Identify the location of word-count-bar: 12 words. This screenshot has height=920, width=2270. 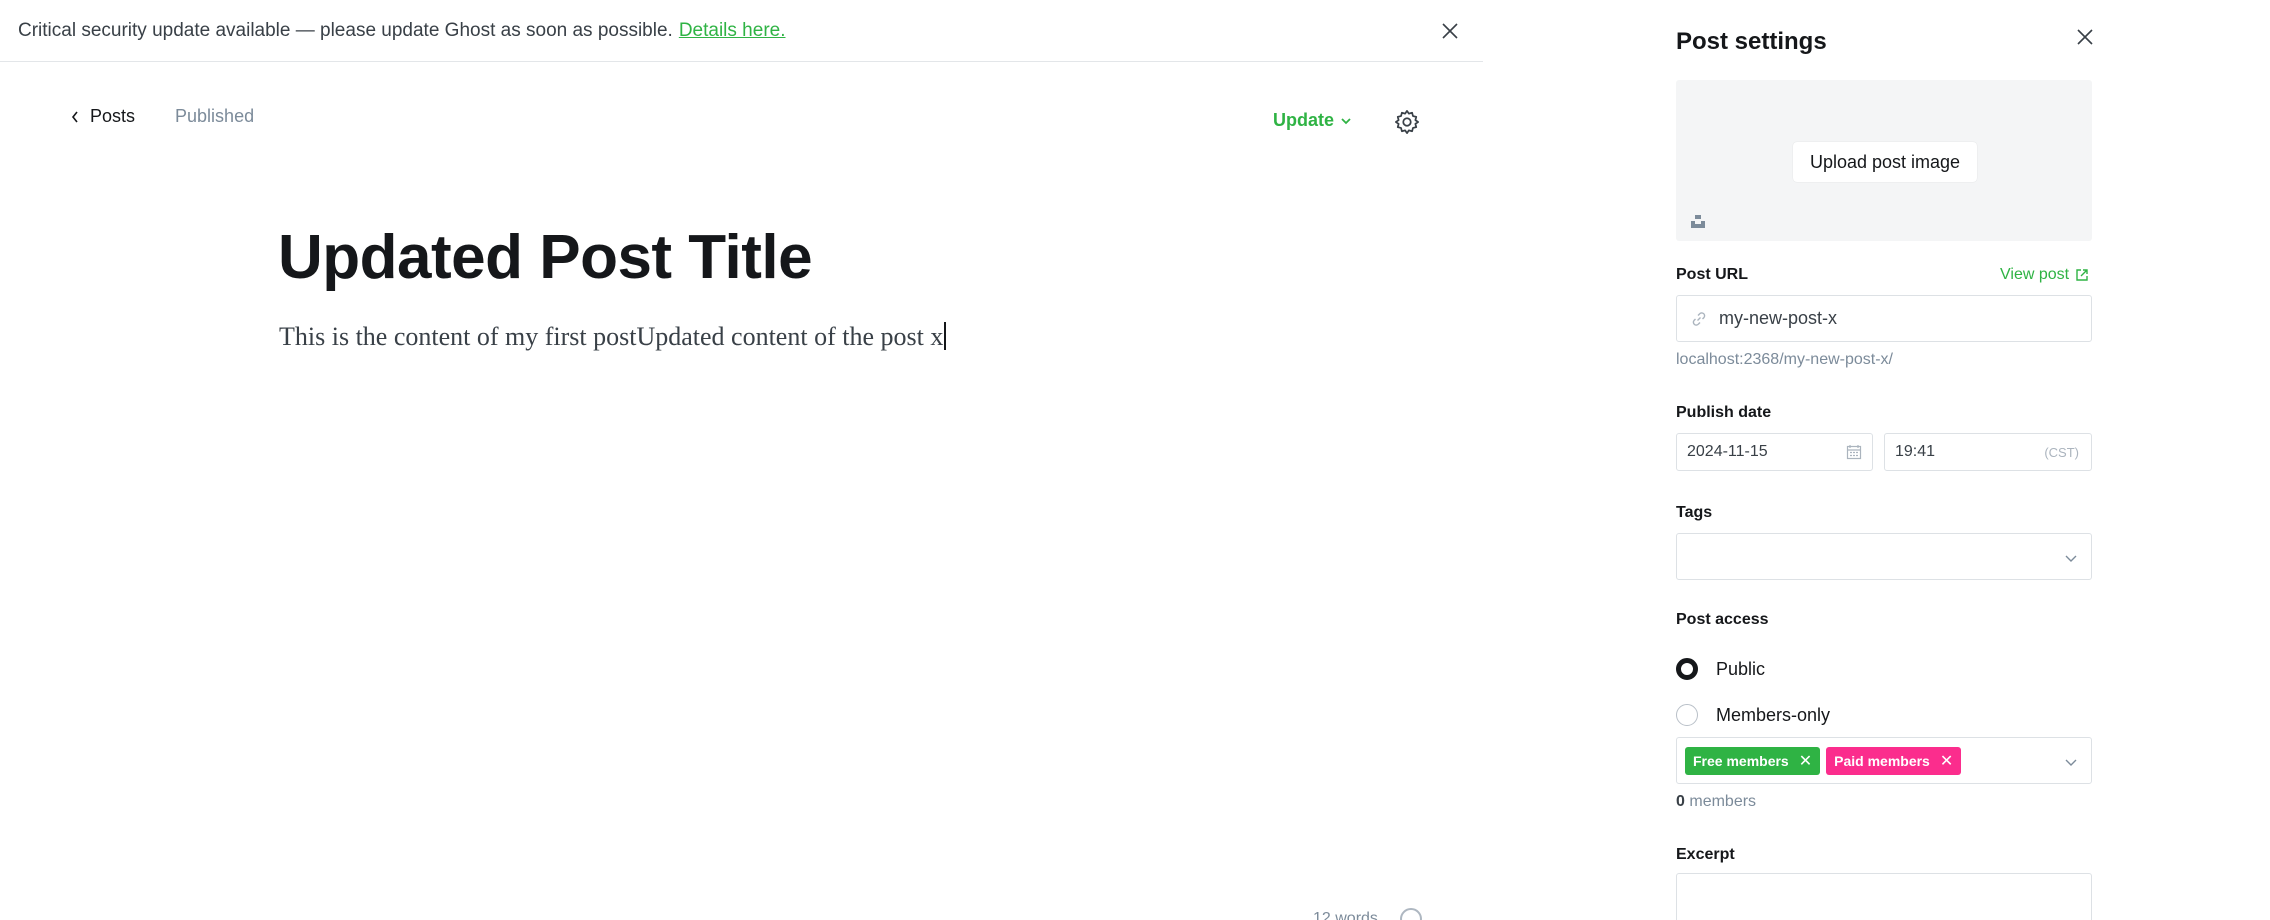
(1367, 914).